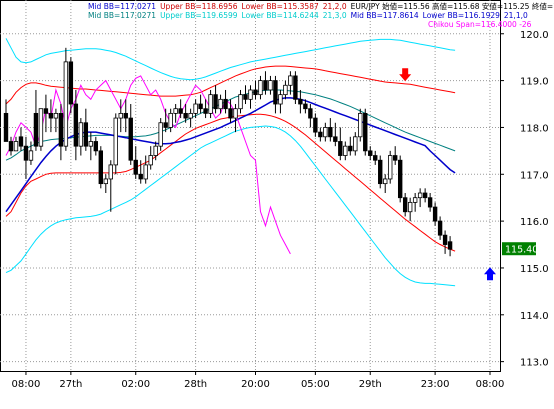  What do you see at coordinates (435, 384) in the screenshot?
I see `x-tick-label: 23:00` at bounding box center [435, 384].